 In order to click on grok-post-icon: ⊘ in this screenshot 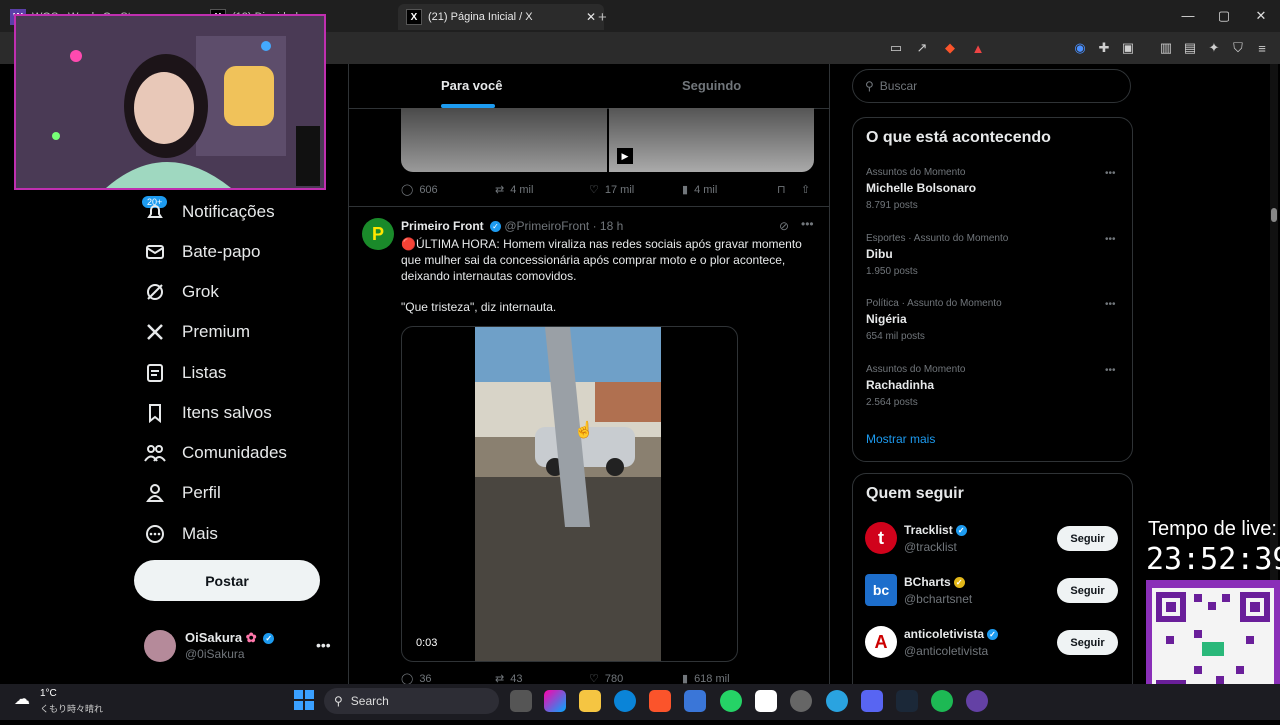, I will do `click(784, 226)`.